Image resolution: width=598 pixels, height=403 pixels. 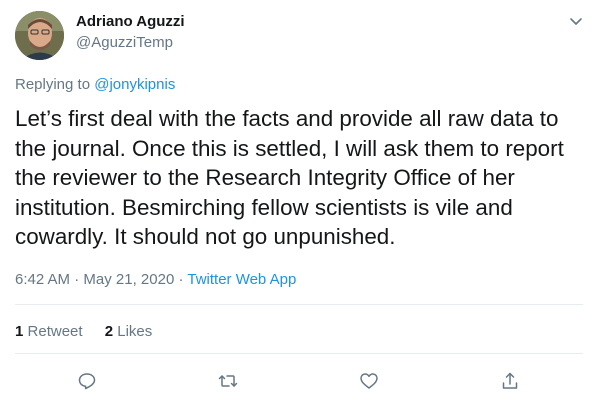 I want to click on tweet-time: 6:42 AM, so click(x=42, y=279).